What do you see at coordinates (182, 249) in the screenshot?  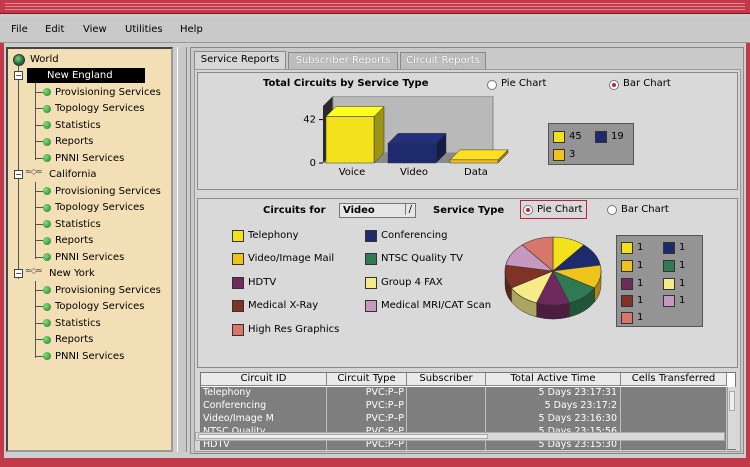 I see `panel-splitter` at bounding box center [182, 249].